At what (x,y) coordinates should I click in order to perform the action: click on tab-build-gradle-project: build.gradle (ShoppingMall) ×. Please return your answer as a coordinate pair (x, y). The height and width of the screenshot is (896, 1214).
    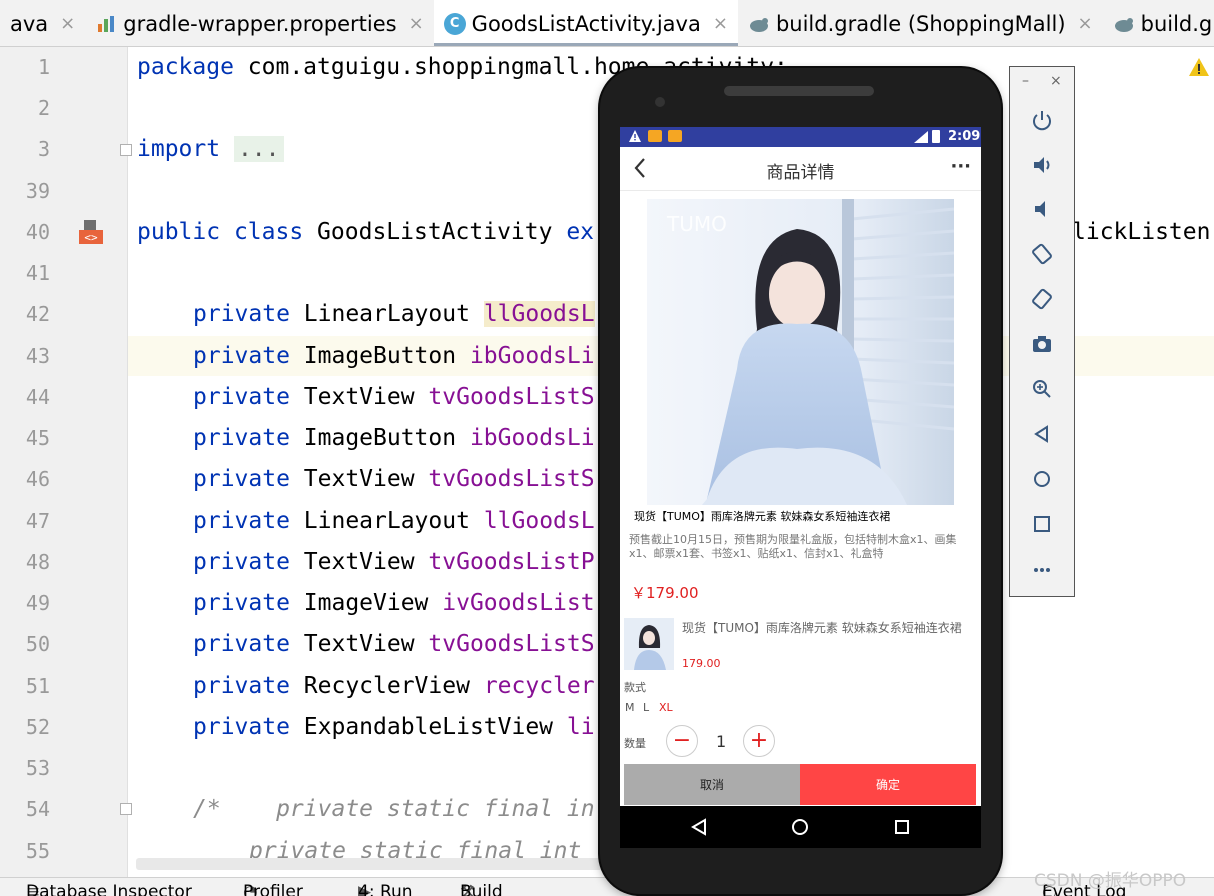
    Looking at the image, I should click on (920, 23).